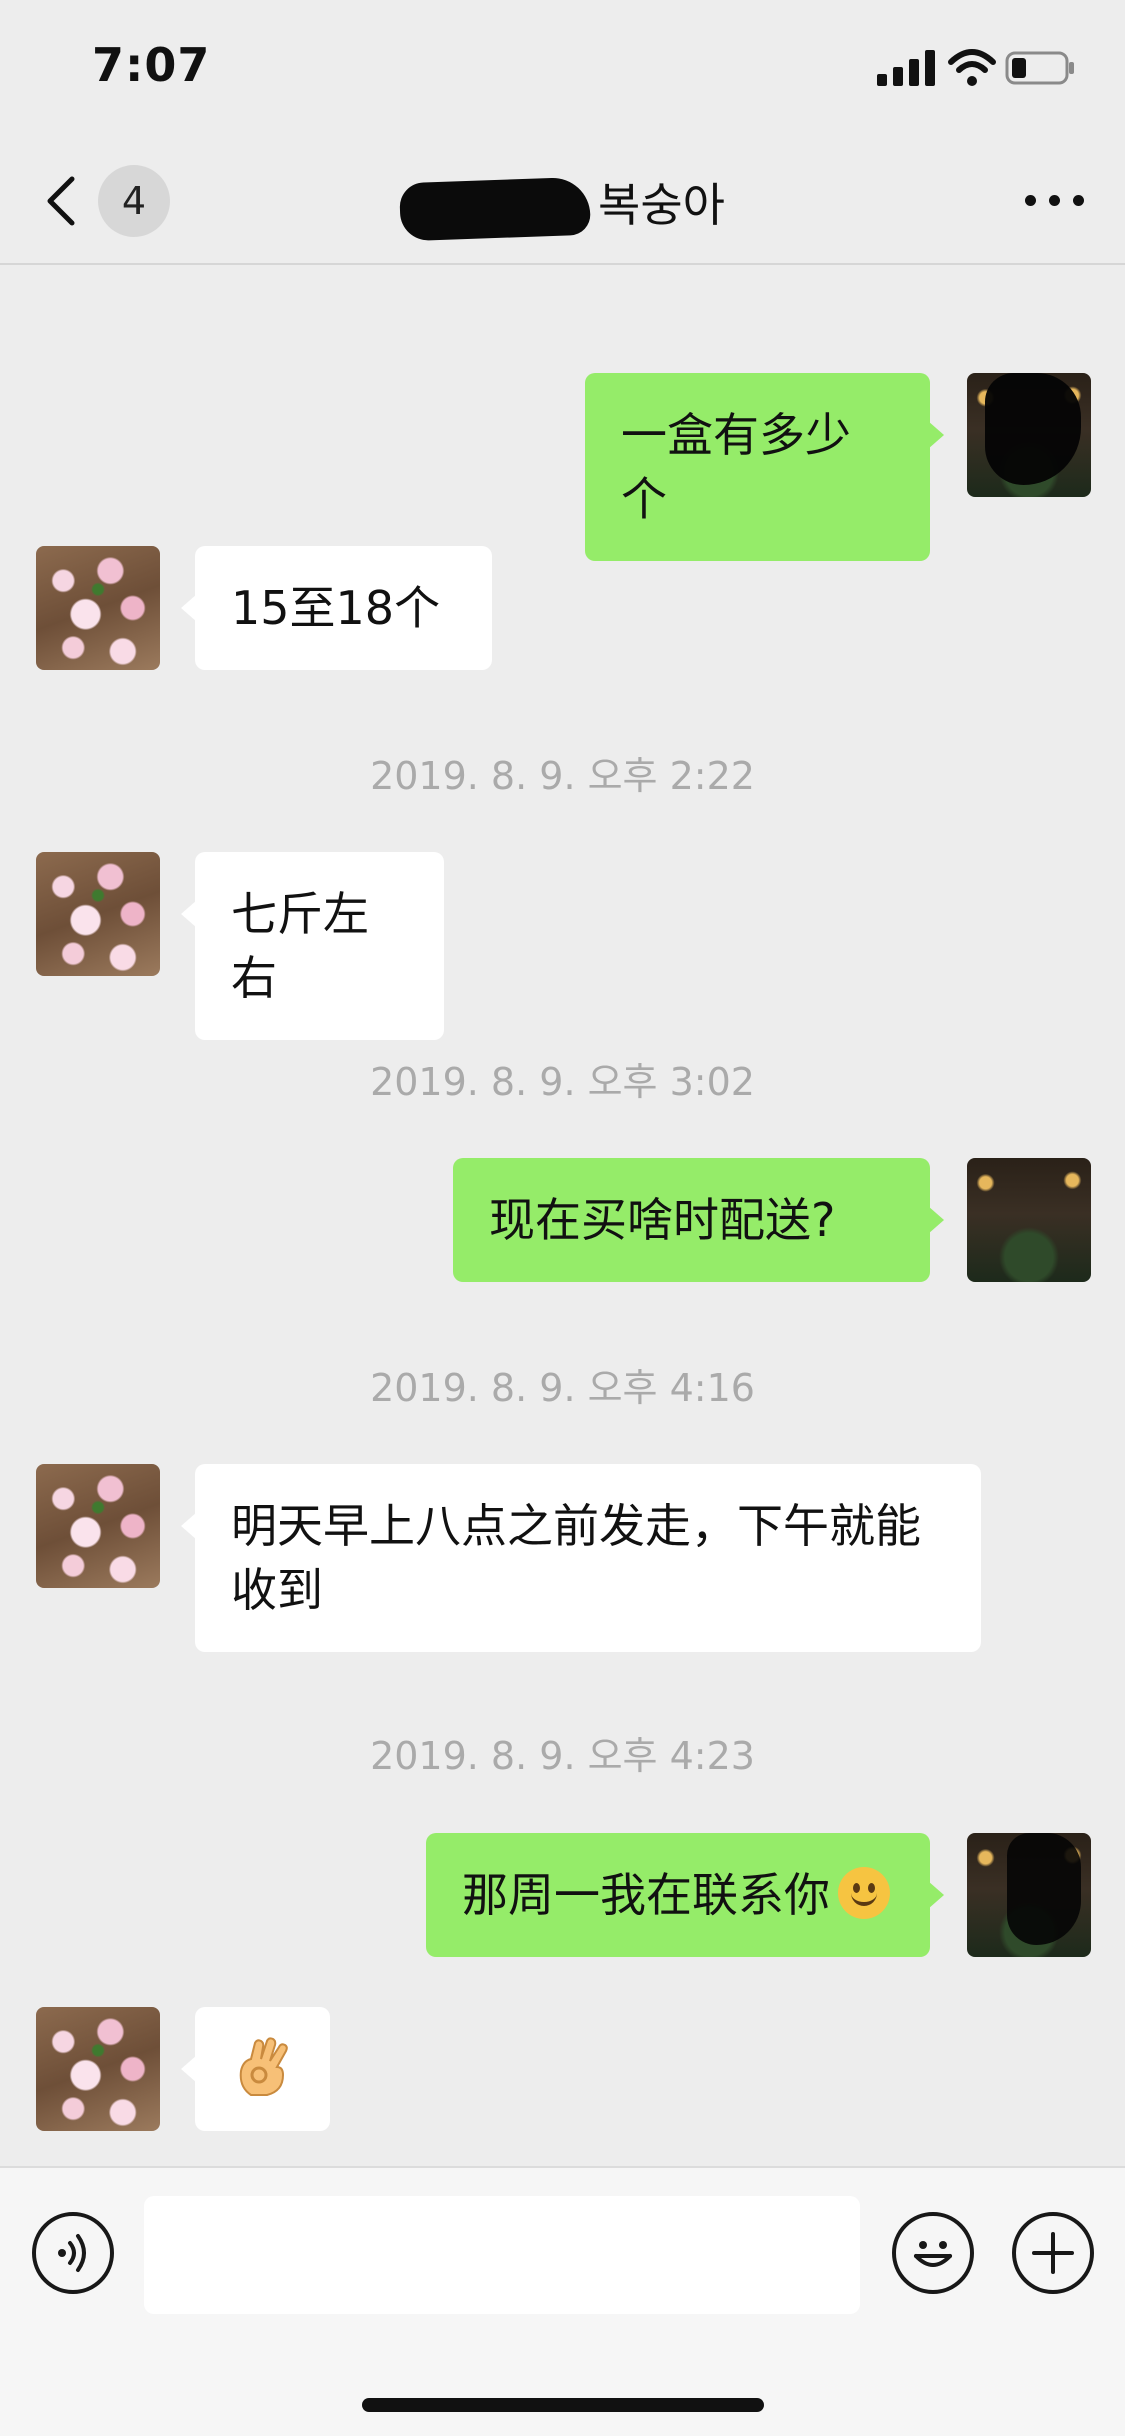 The height and width of the screenshot is (2436, 1125). I want to click on message-bubble-incoming: 明天早上八点之前发走，下午就能收到, so click(581, 1558).